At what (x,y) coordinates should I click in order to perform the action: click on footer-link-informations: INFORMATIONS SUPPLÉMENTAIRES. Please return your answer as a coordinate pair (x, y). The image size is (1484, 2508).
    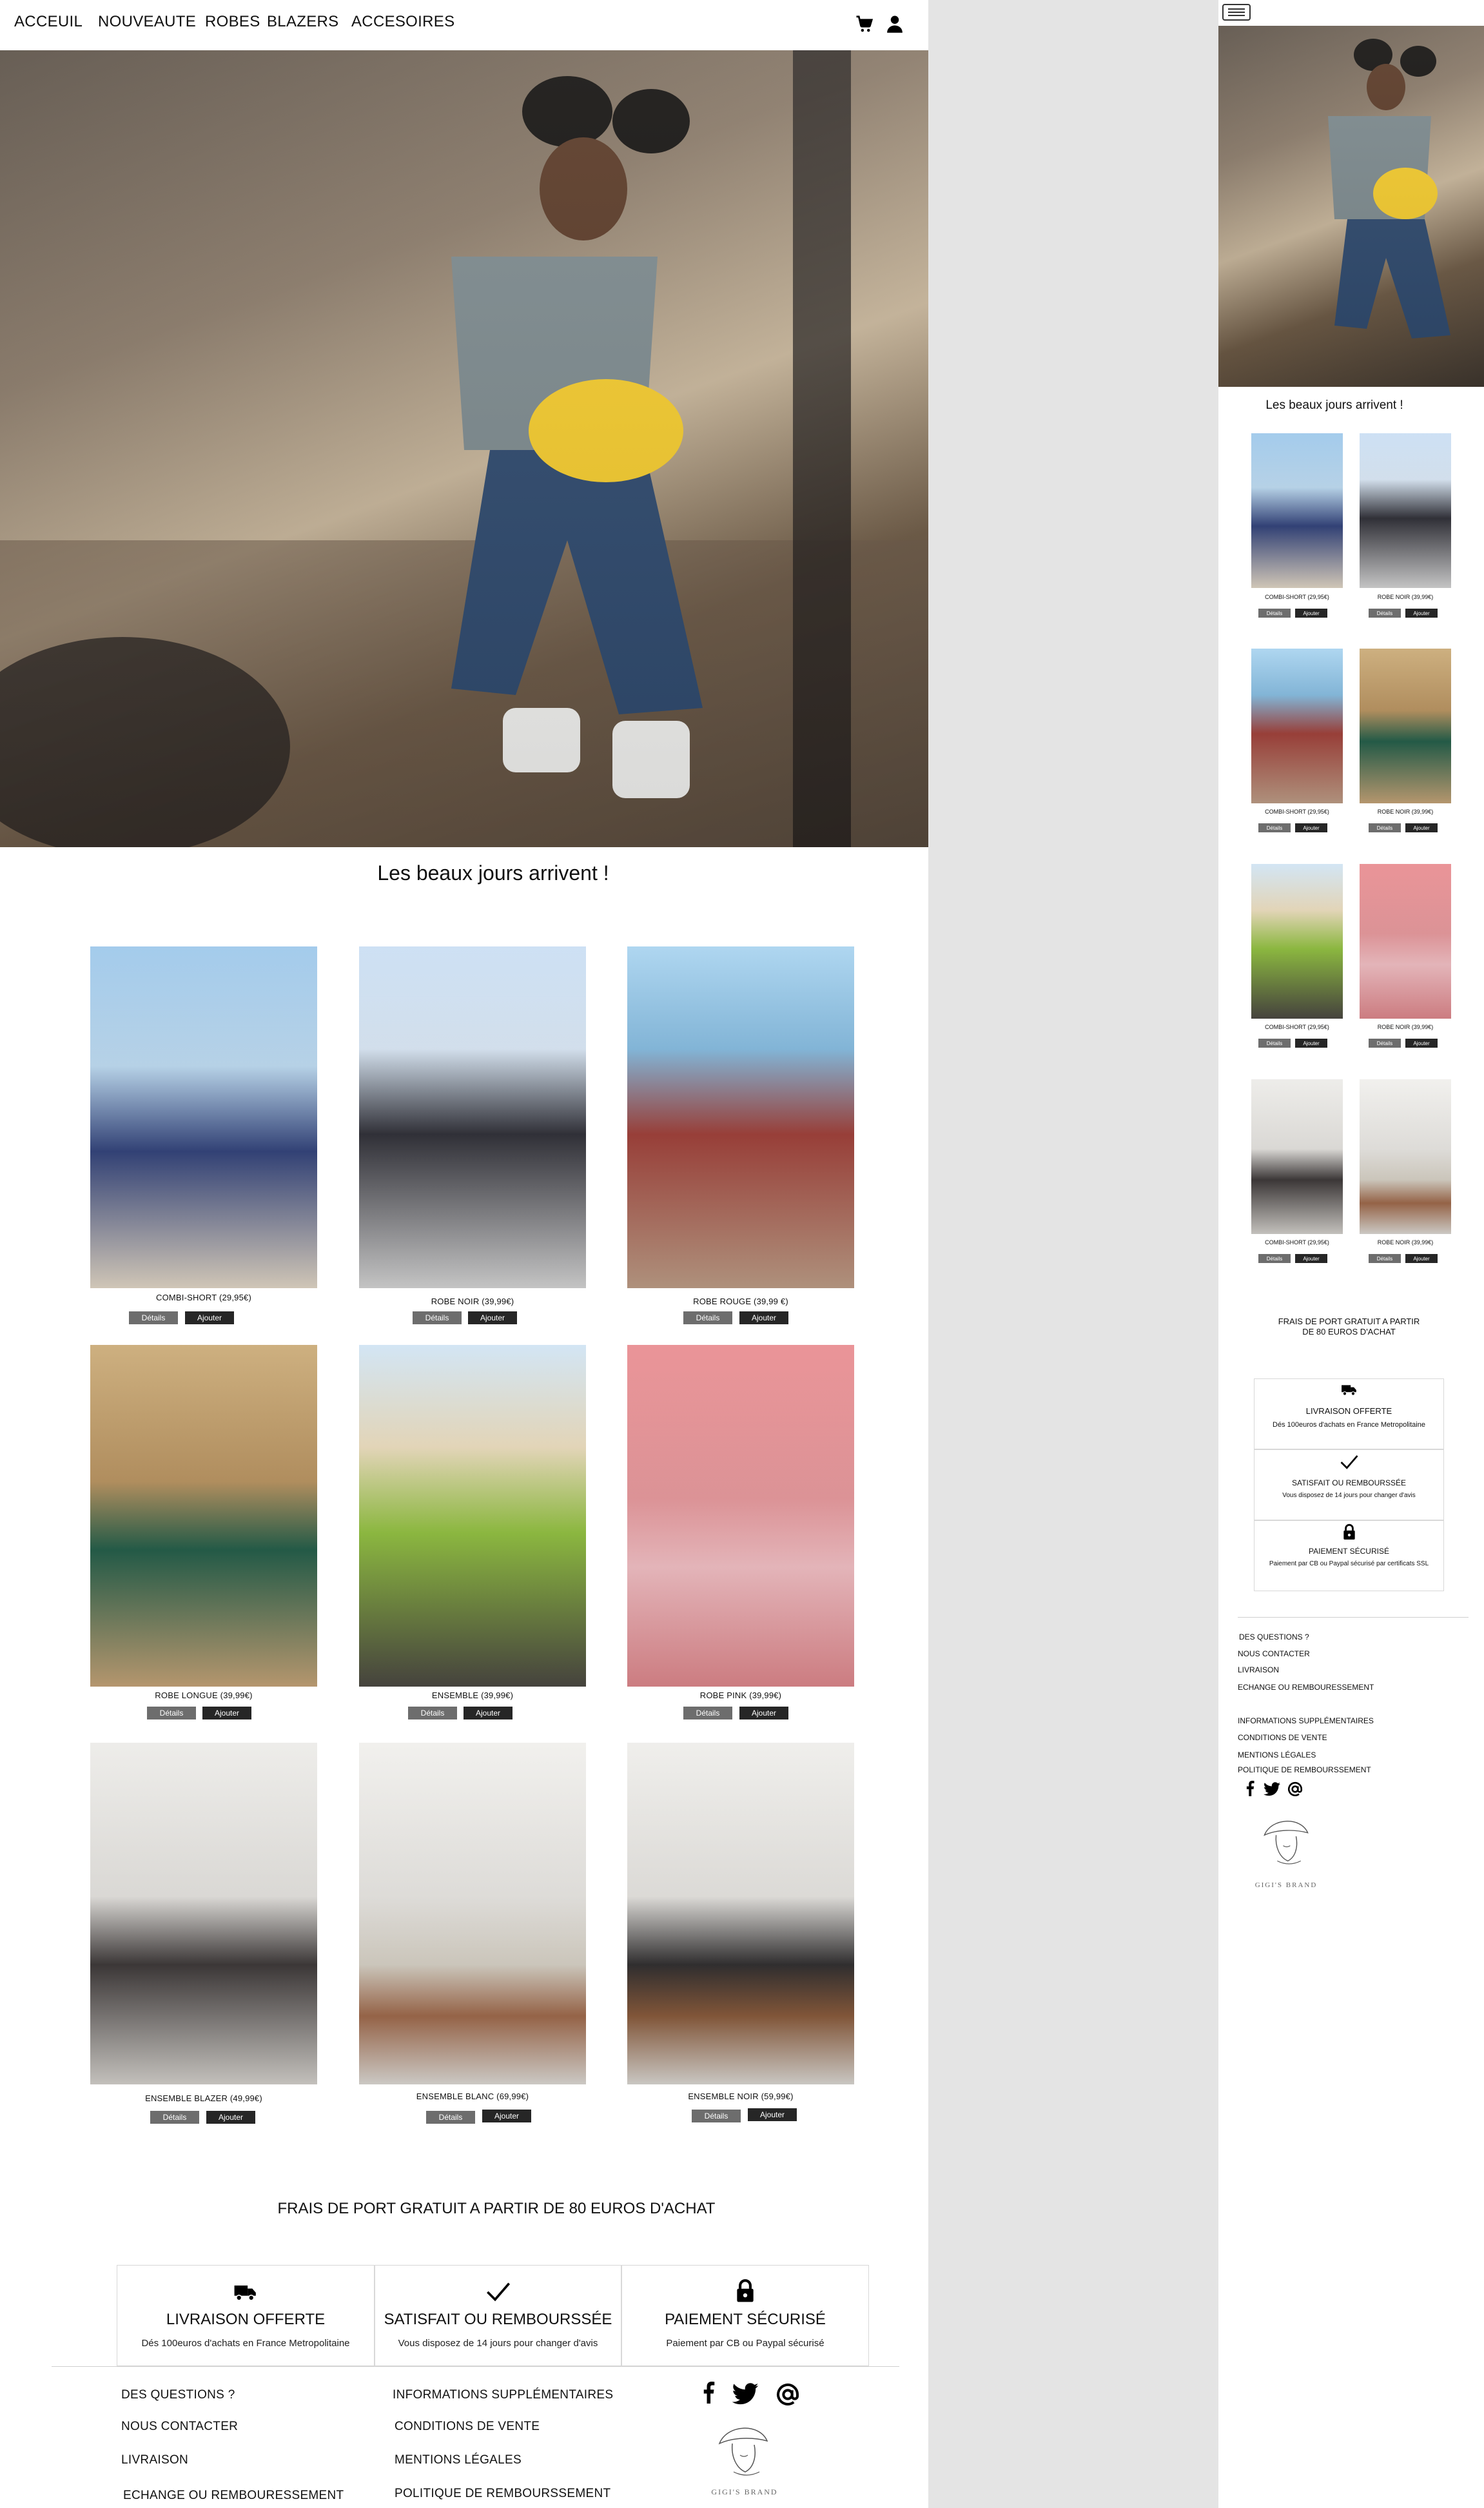
    Looking at the image, I should click on (503, 2395).